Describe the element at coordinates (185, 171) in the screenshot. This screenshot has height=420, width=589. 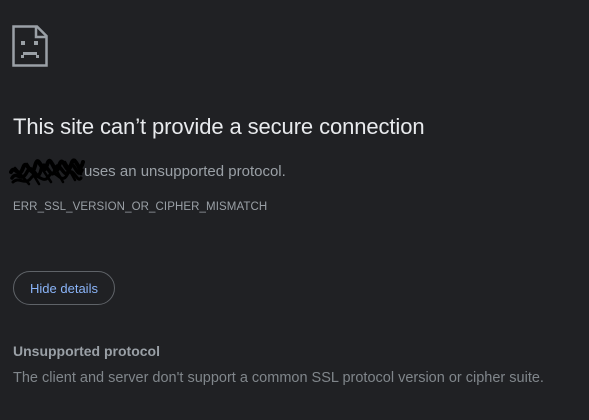
I see `error-description-text: uses an unsupported protocol.` at that location.